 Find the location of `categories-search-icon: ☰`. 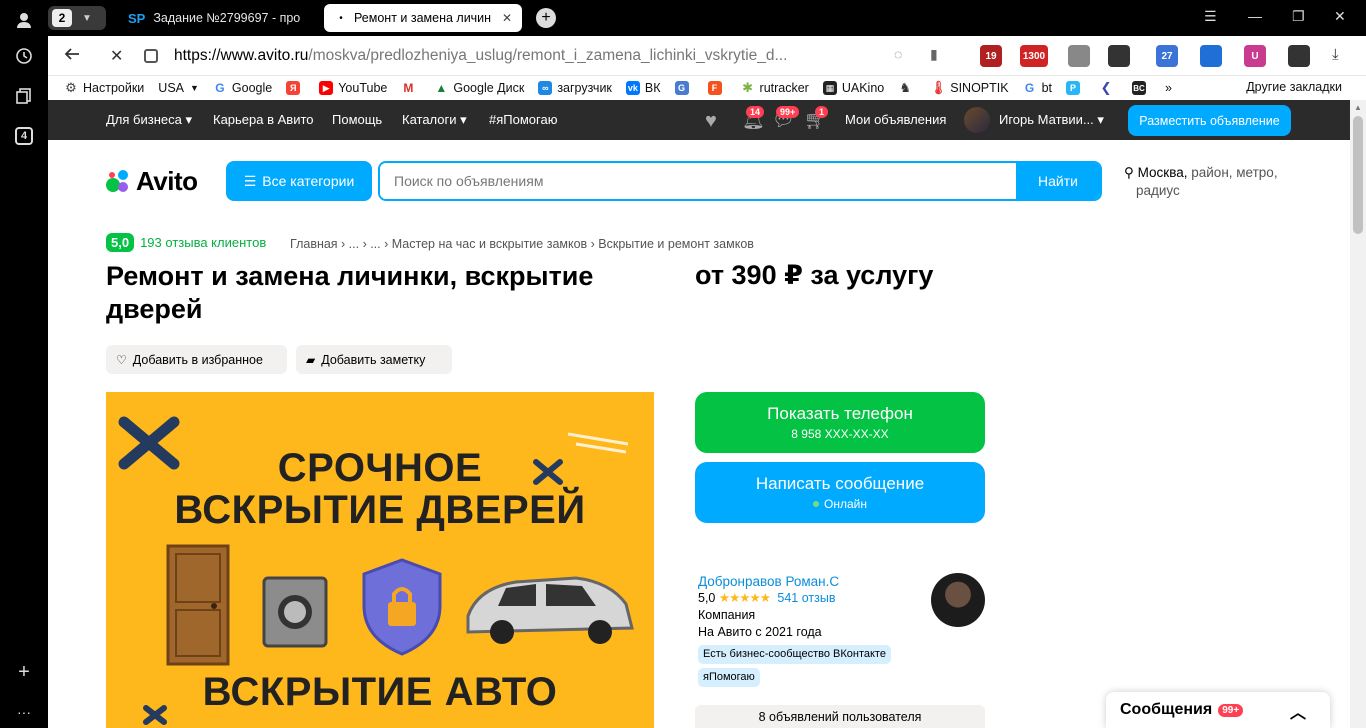

categories-search-icon: ☰ is located at coordinates (250, 180).